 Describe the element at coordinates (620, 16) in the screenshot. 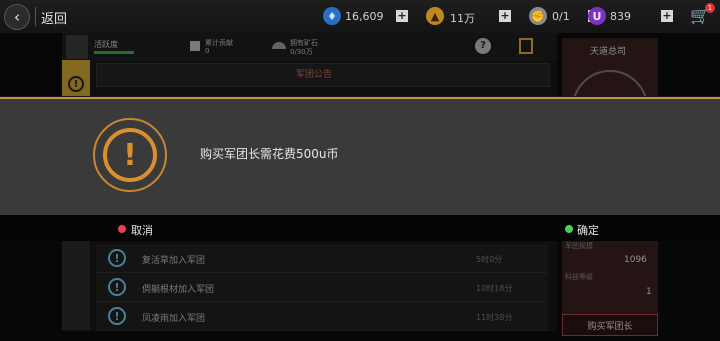

I see `resource-ucoin-value: 839` at that location.